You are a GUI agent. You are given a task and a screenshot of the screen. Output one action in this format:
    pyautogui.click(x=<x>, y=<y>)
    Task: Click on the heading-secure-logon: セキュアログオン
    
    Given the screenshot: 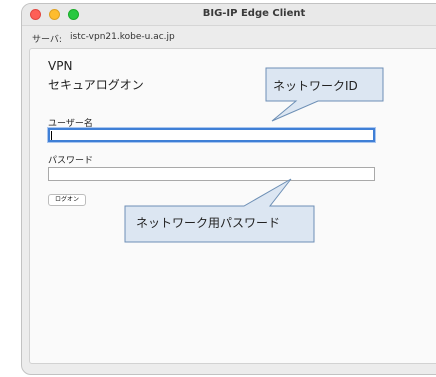 What is the action you would take?
    pyautogui.click(x=96, y=85)
    